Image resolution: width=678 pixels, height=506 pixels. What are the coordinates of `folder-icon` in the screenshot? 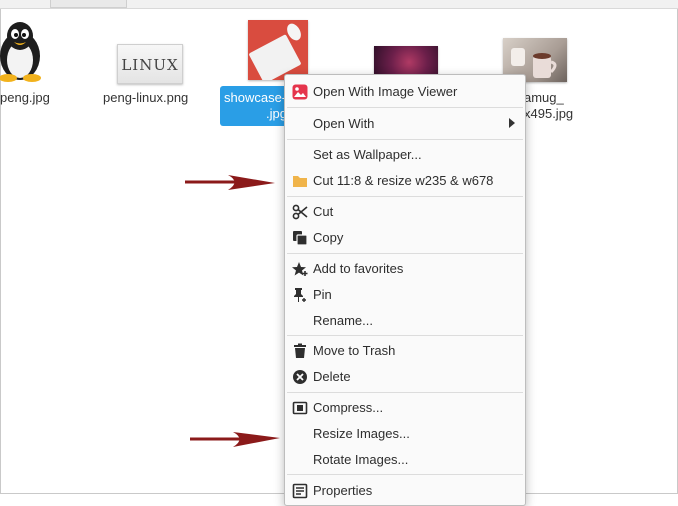 It's located at (300, 181).